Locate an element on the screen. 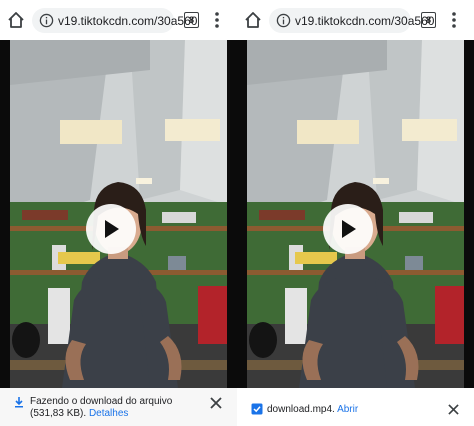 The image size is (474, 426). file-icon is located at coordinates (257, 409).